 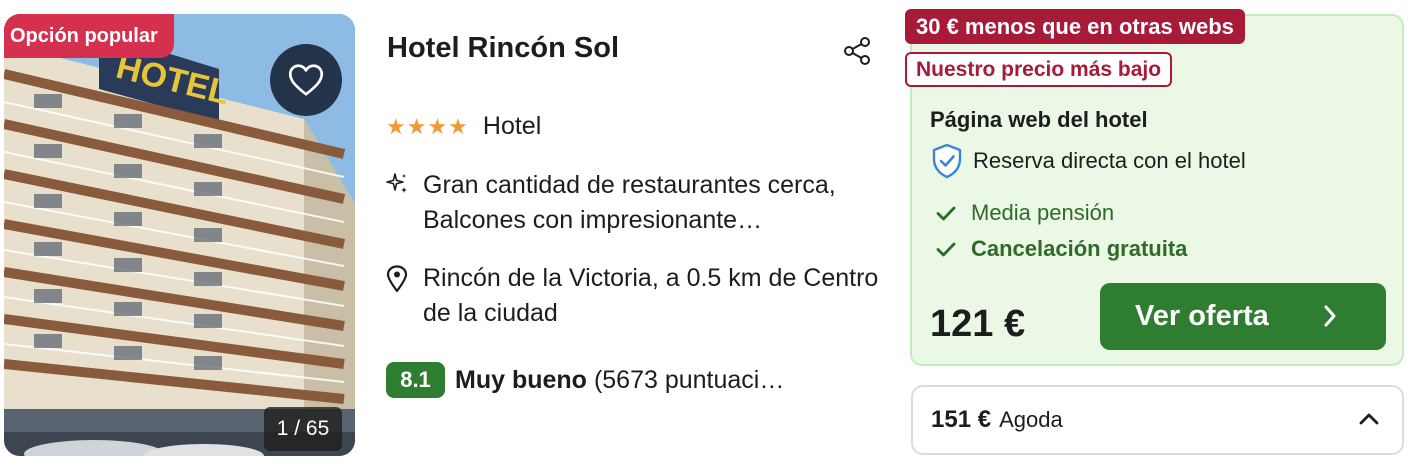 What do you see at coordinates (1031, 419) in the screenshot?
I see `alternative-provider: Agoda` at bounding box center [1031, 419].